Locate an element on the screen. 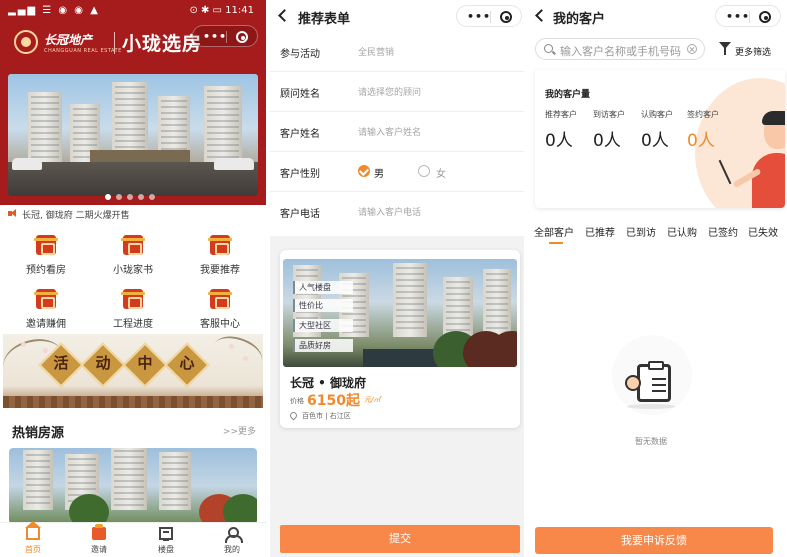  tab-mine: 我的 is located at coordinates (232, 540).